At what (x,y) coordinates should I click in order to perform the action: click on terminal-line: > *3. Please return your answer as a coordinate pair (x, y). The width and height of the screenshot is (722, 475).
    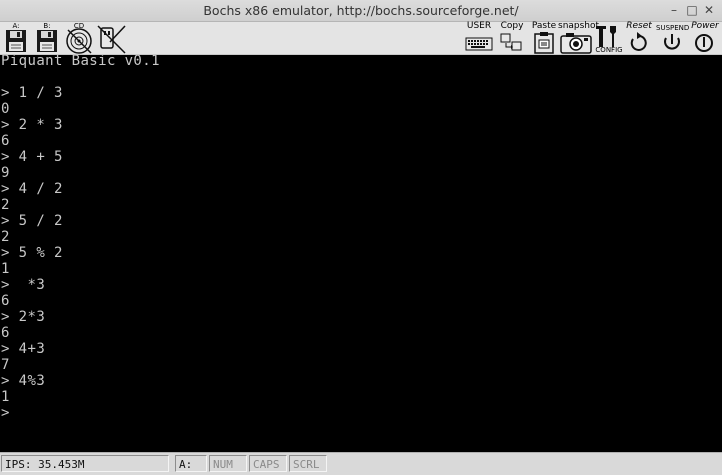
    Looking at the image, I should click on (23, 285).